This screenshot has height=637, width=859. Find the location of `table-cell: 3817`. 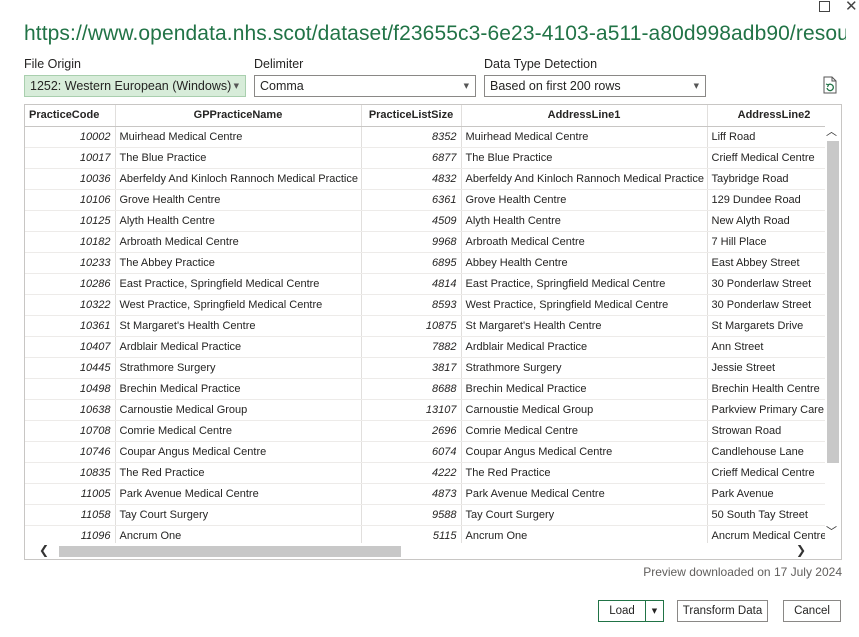

table-cell: 3817 is located at coordinates (411, 368).